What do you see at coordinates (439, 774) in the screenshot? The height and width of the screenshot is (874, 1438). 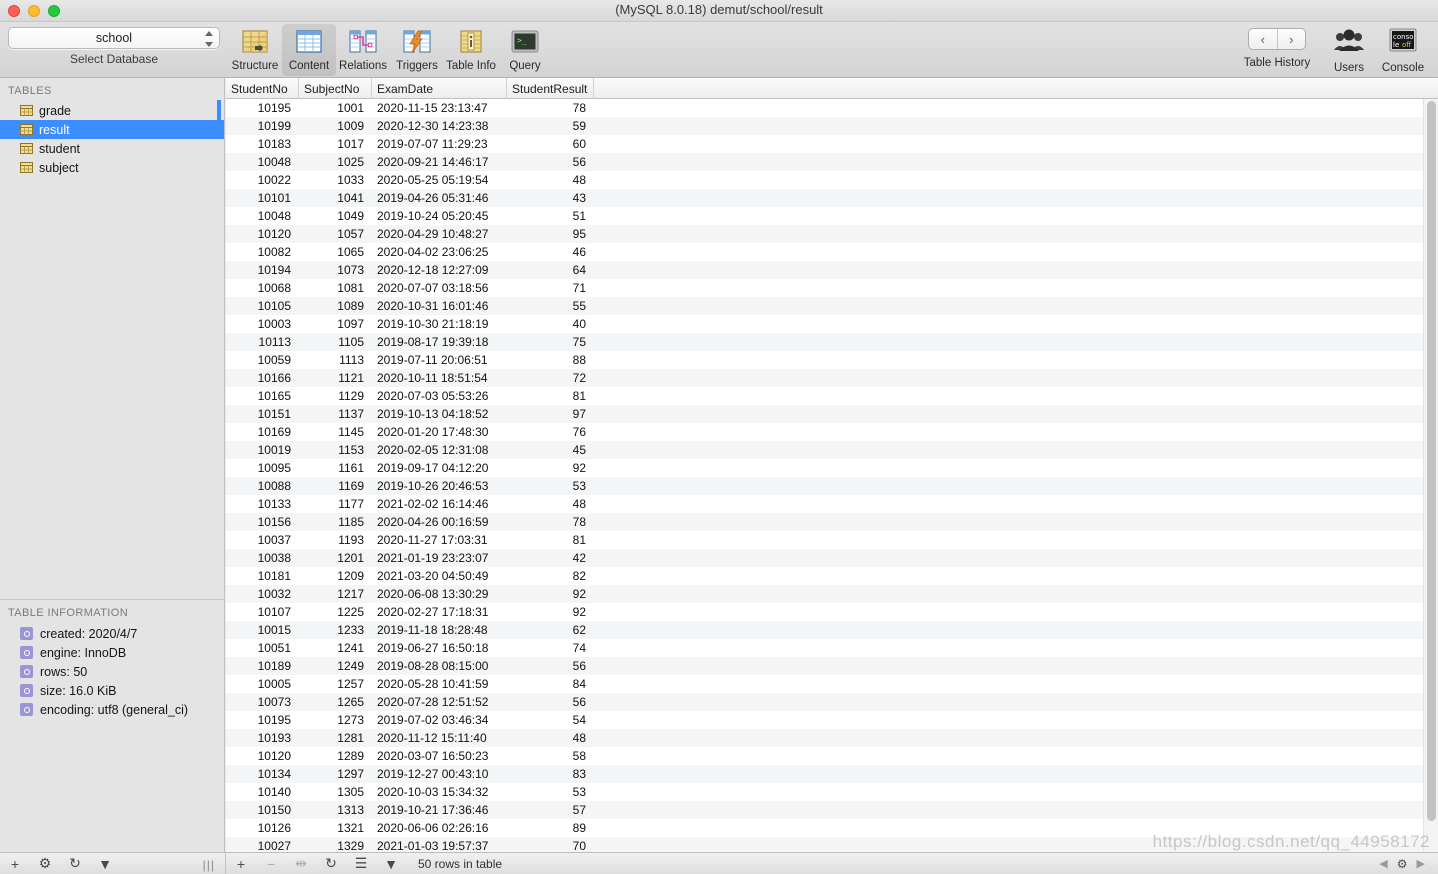 I see `cell-ExamDate: 2019-12-27 00:43:10` at bounding box center [439, 774].